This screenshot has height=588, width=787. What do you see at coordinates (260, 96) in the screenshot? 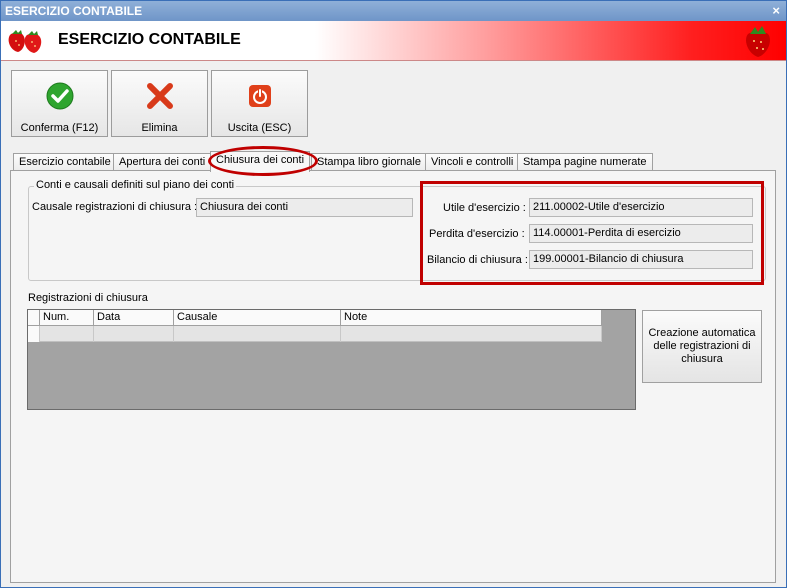
I see `power-icon` at bounding box center [260, 96].